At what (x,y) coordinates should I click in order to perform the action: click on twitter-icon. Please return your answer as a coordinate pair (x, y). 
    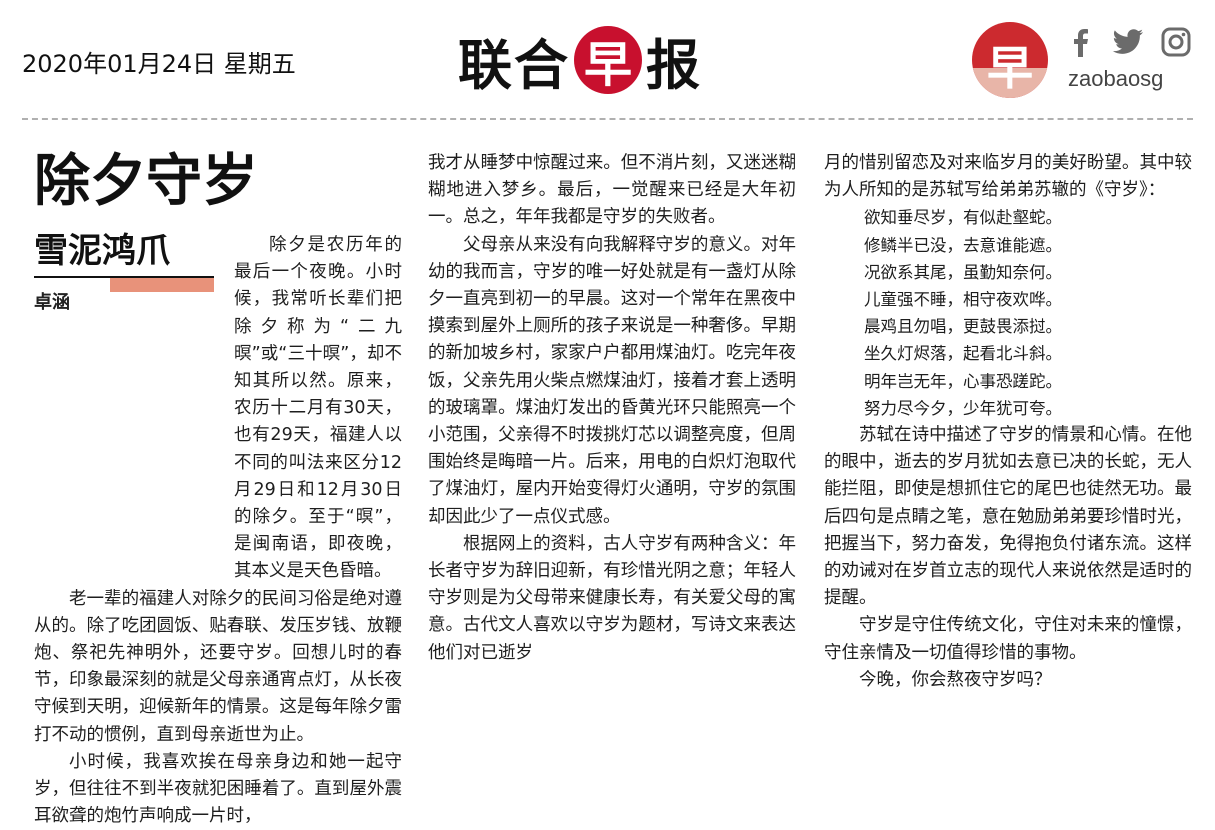
    Looking at the image, I should click on (1128, 42).